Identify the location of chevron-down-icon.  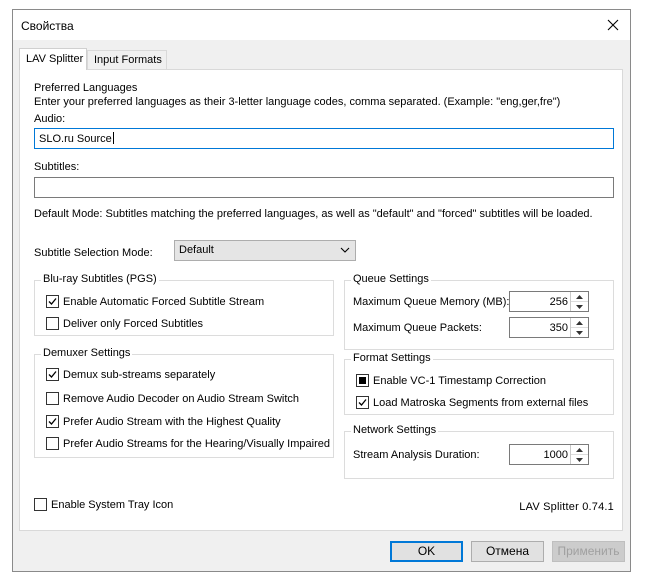
(345, 250).